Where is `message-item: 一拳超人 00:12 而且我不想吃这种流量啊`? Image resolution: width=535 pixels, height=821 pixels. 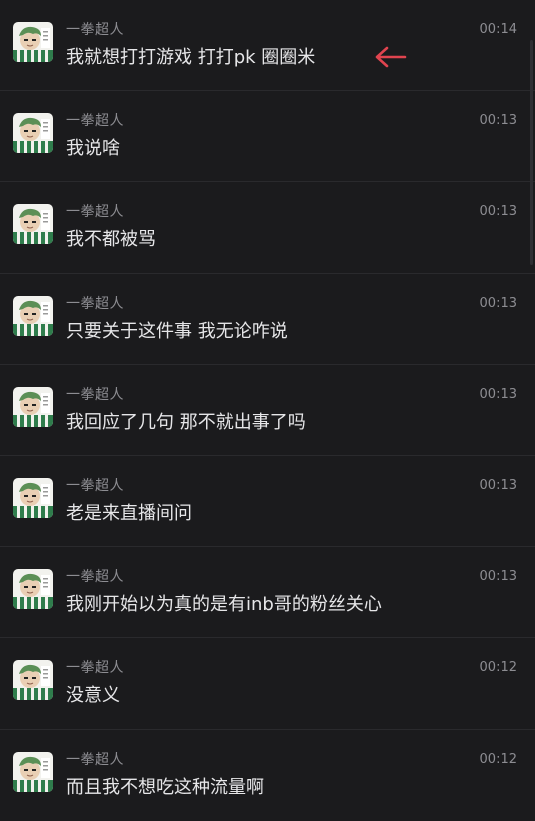 message-item: 一拳超人 00:12 而且我不想吃这种流量啊 is located at coordinates (267, 775).